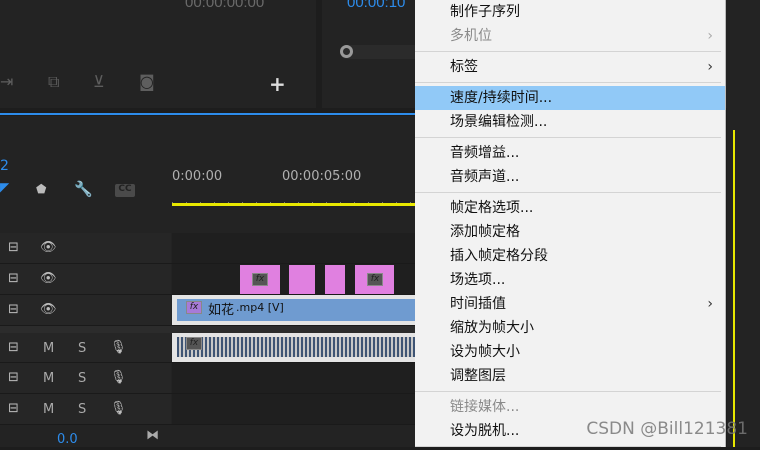 The width and height of the screenshot is (760, 450). I want to click on track-lane: fx fx, so click(293, 279).